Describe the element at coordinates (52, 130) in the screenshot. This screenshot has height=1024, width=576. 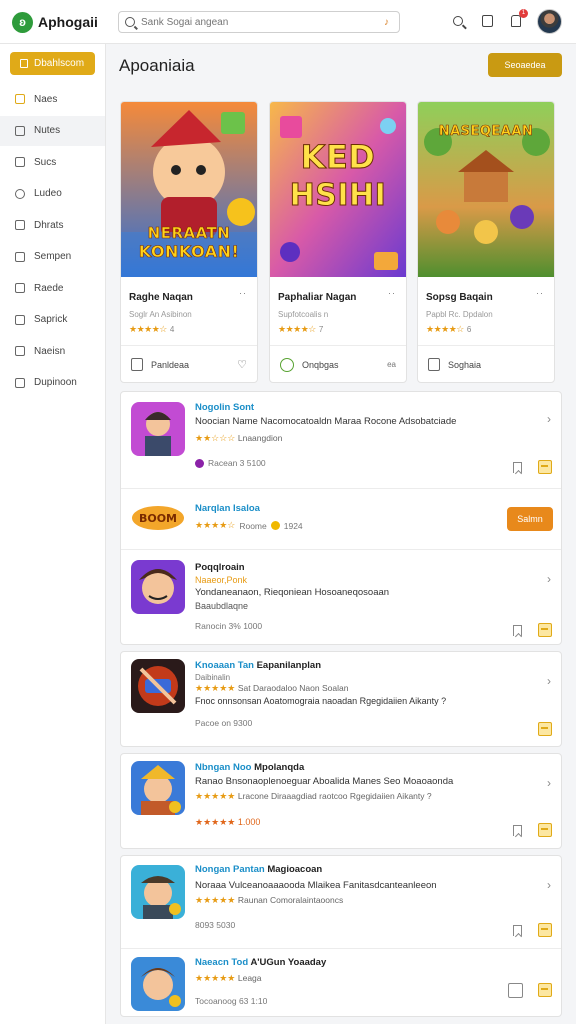
I see `sidebar-item-2: Nutes` at that location.